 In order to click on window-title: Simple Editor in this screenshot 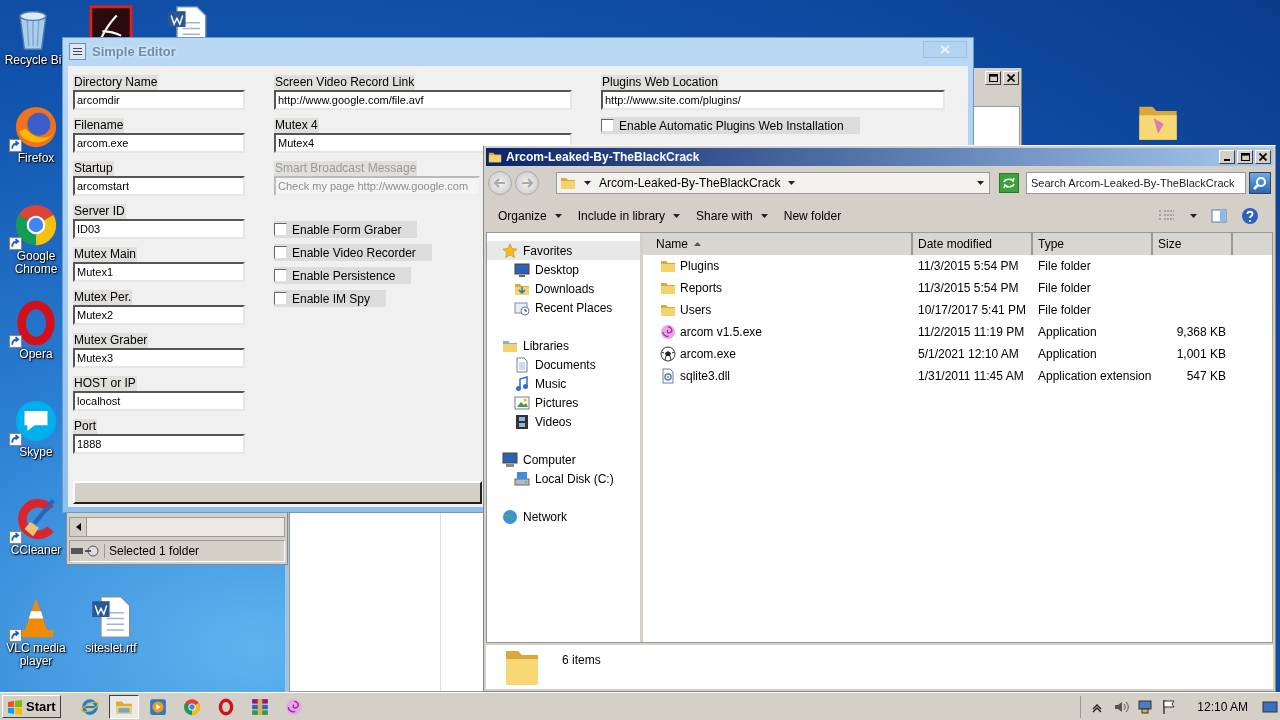, I will do `click(134, 51)`.